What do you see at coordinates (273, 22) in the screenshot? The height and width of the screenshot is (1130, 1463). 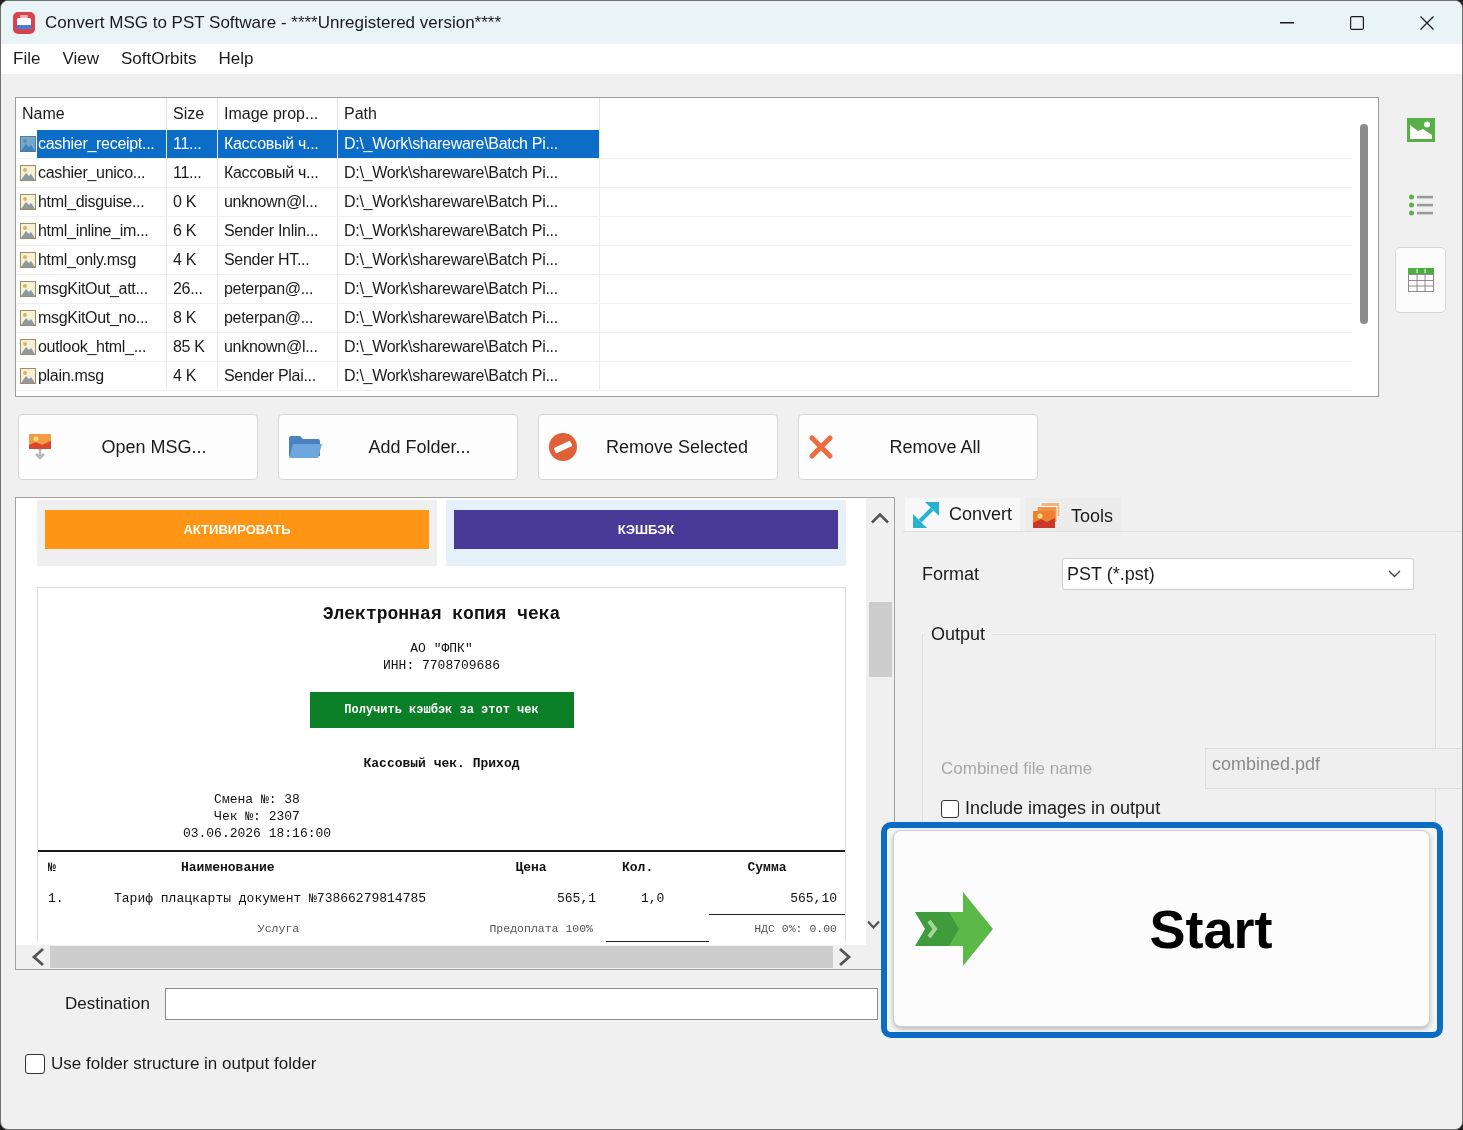 I see `window-title: Convert MSG to PST Software - ****Unregistered version****` at bounding box center [273, 22].